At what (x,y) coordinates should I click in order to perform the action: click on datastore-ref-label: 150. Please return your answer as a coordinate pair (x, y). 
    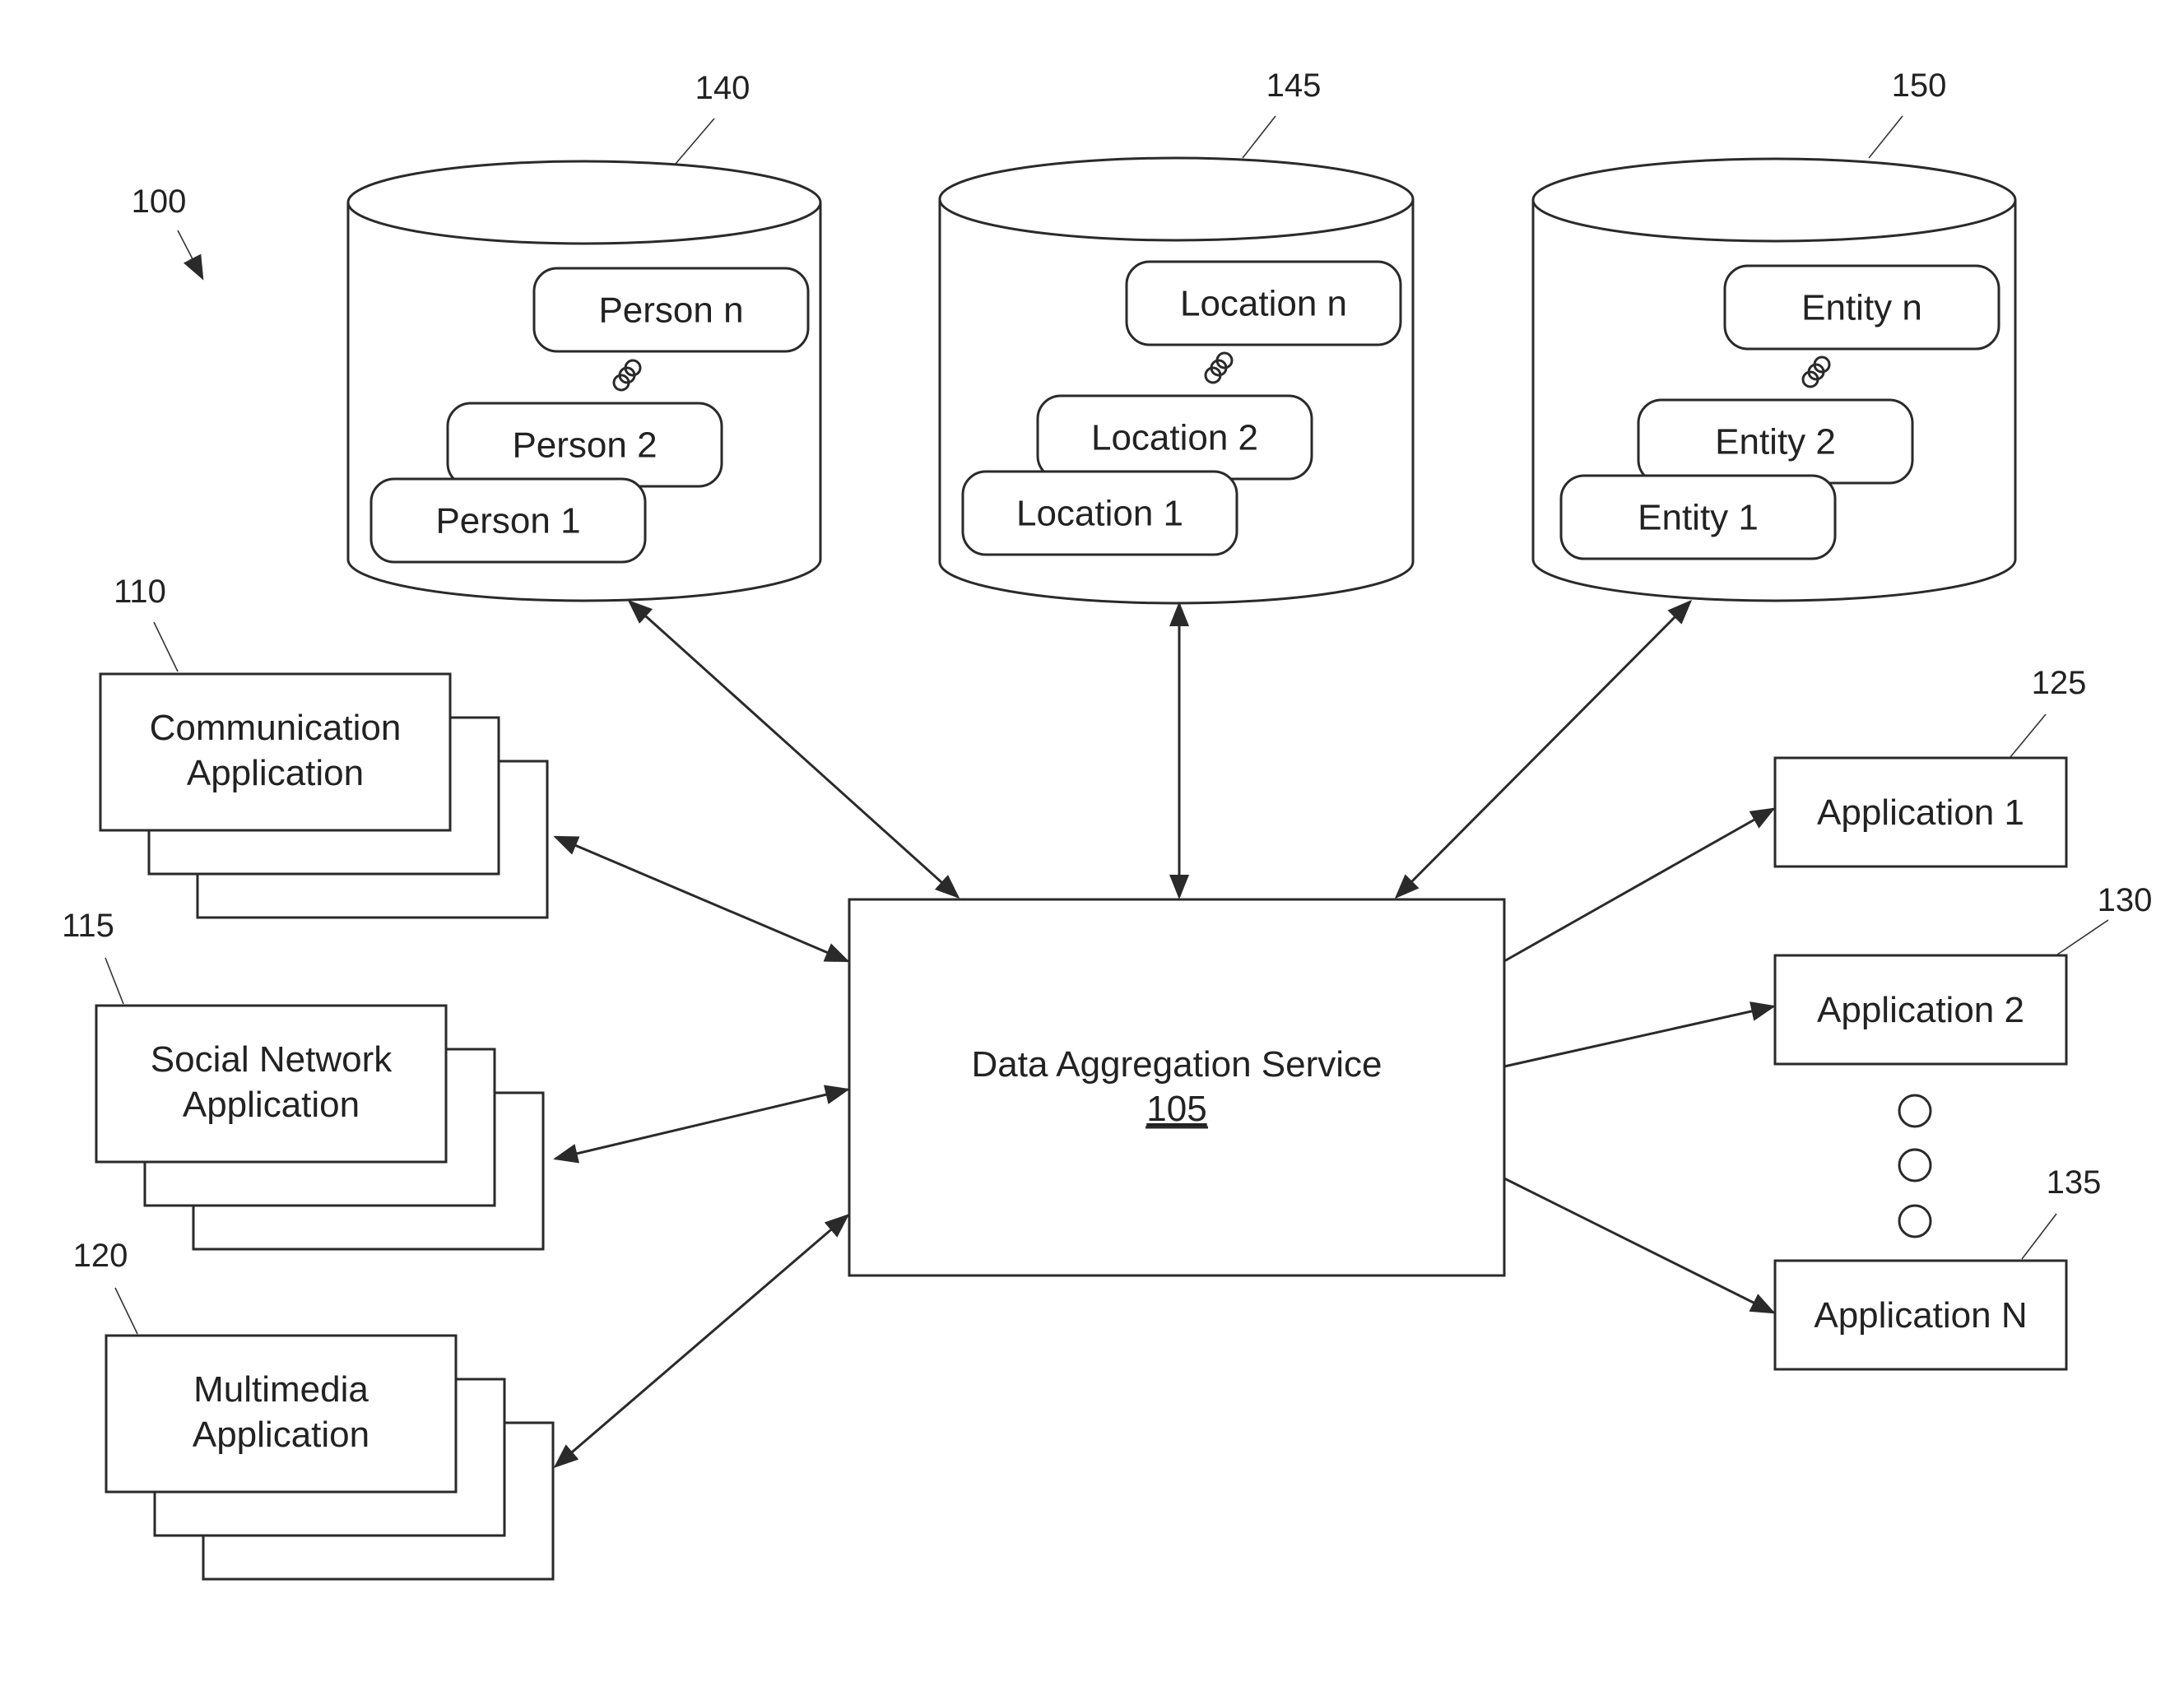
    Looking at the image, I should click on (1919, 85).